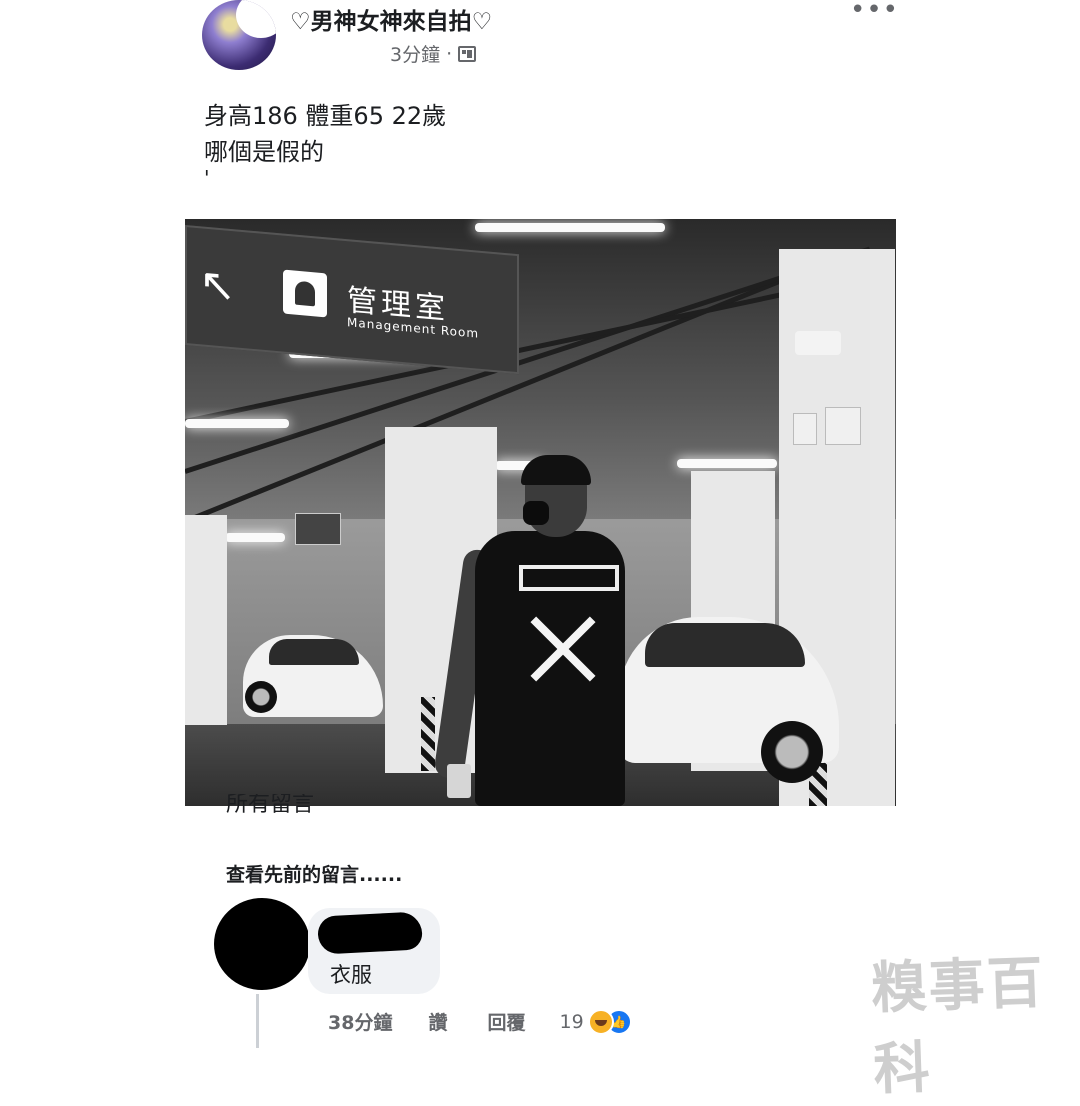 Image resolution: width=1080 pixels, height=1106 pixels. What do you see at coordinates (506, 1021) in the screenshot?
I see `reply-button: 回覆` at bounding box center [506, 1021].